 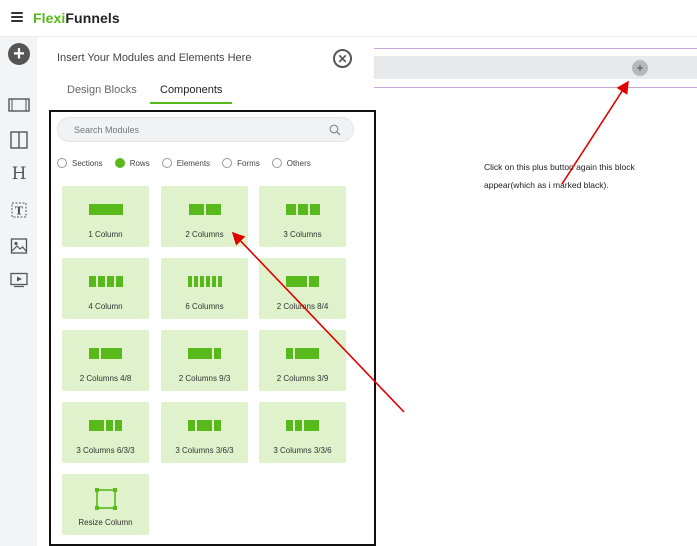 I want to click on card-2-columns-8-4: 2 Columns 8/4, so click(x=302, y=288).